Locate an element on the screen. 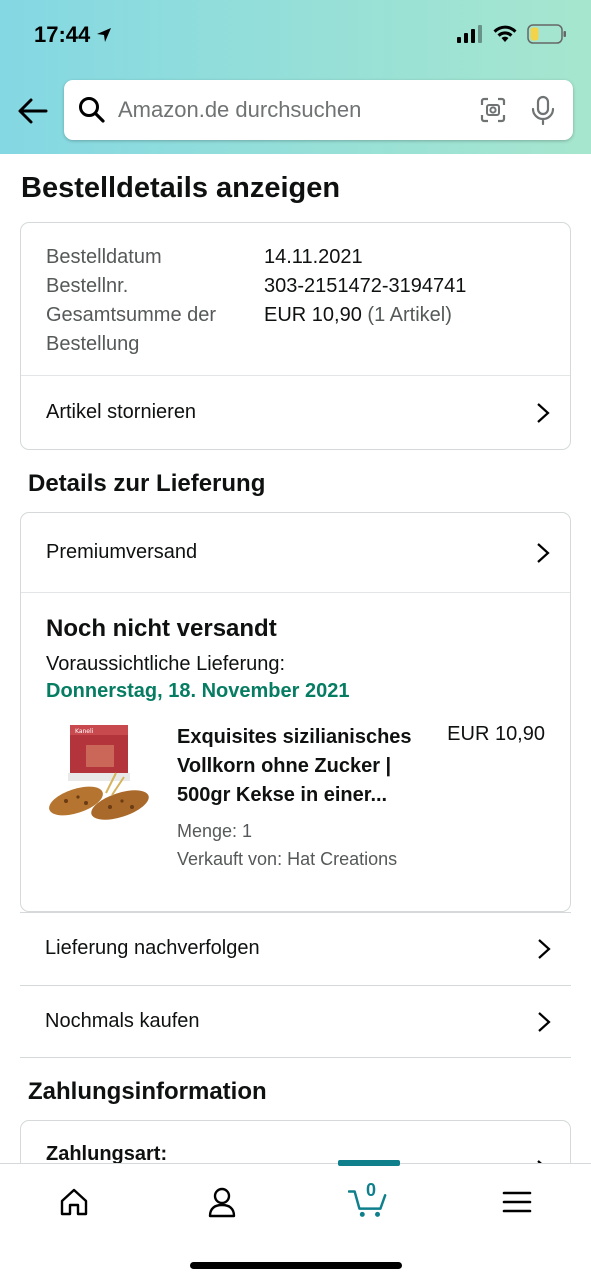 This screenshot has width=591, height=1280. product-image: Kaneli is located at coordinates (100, 777).